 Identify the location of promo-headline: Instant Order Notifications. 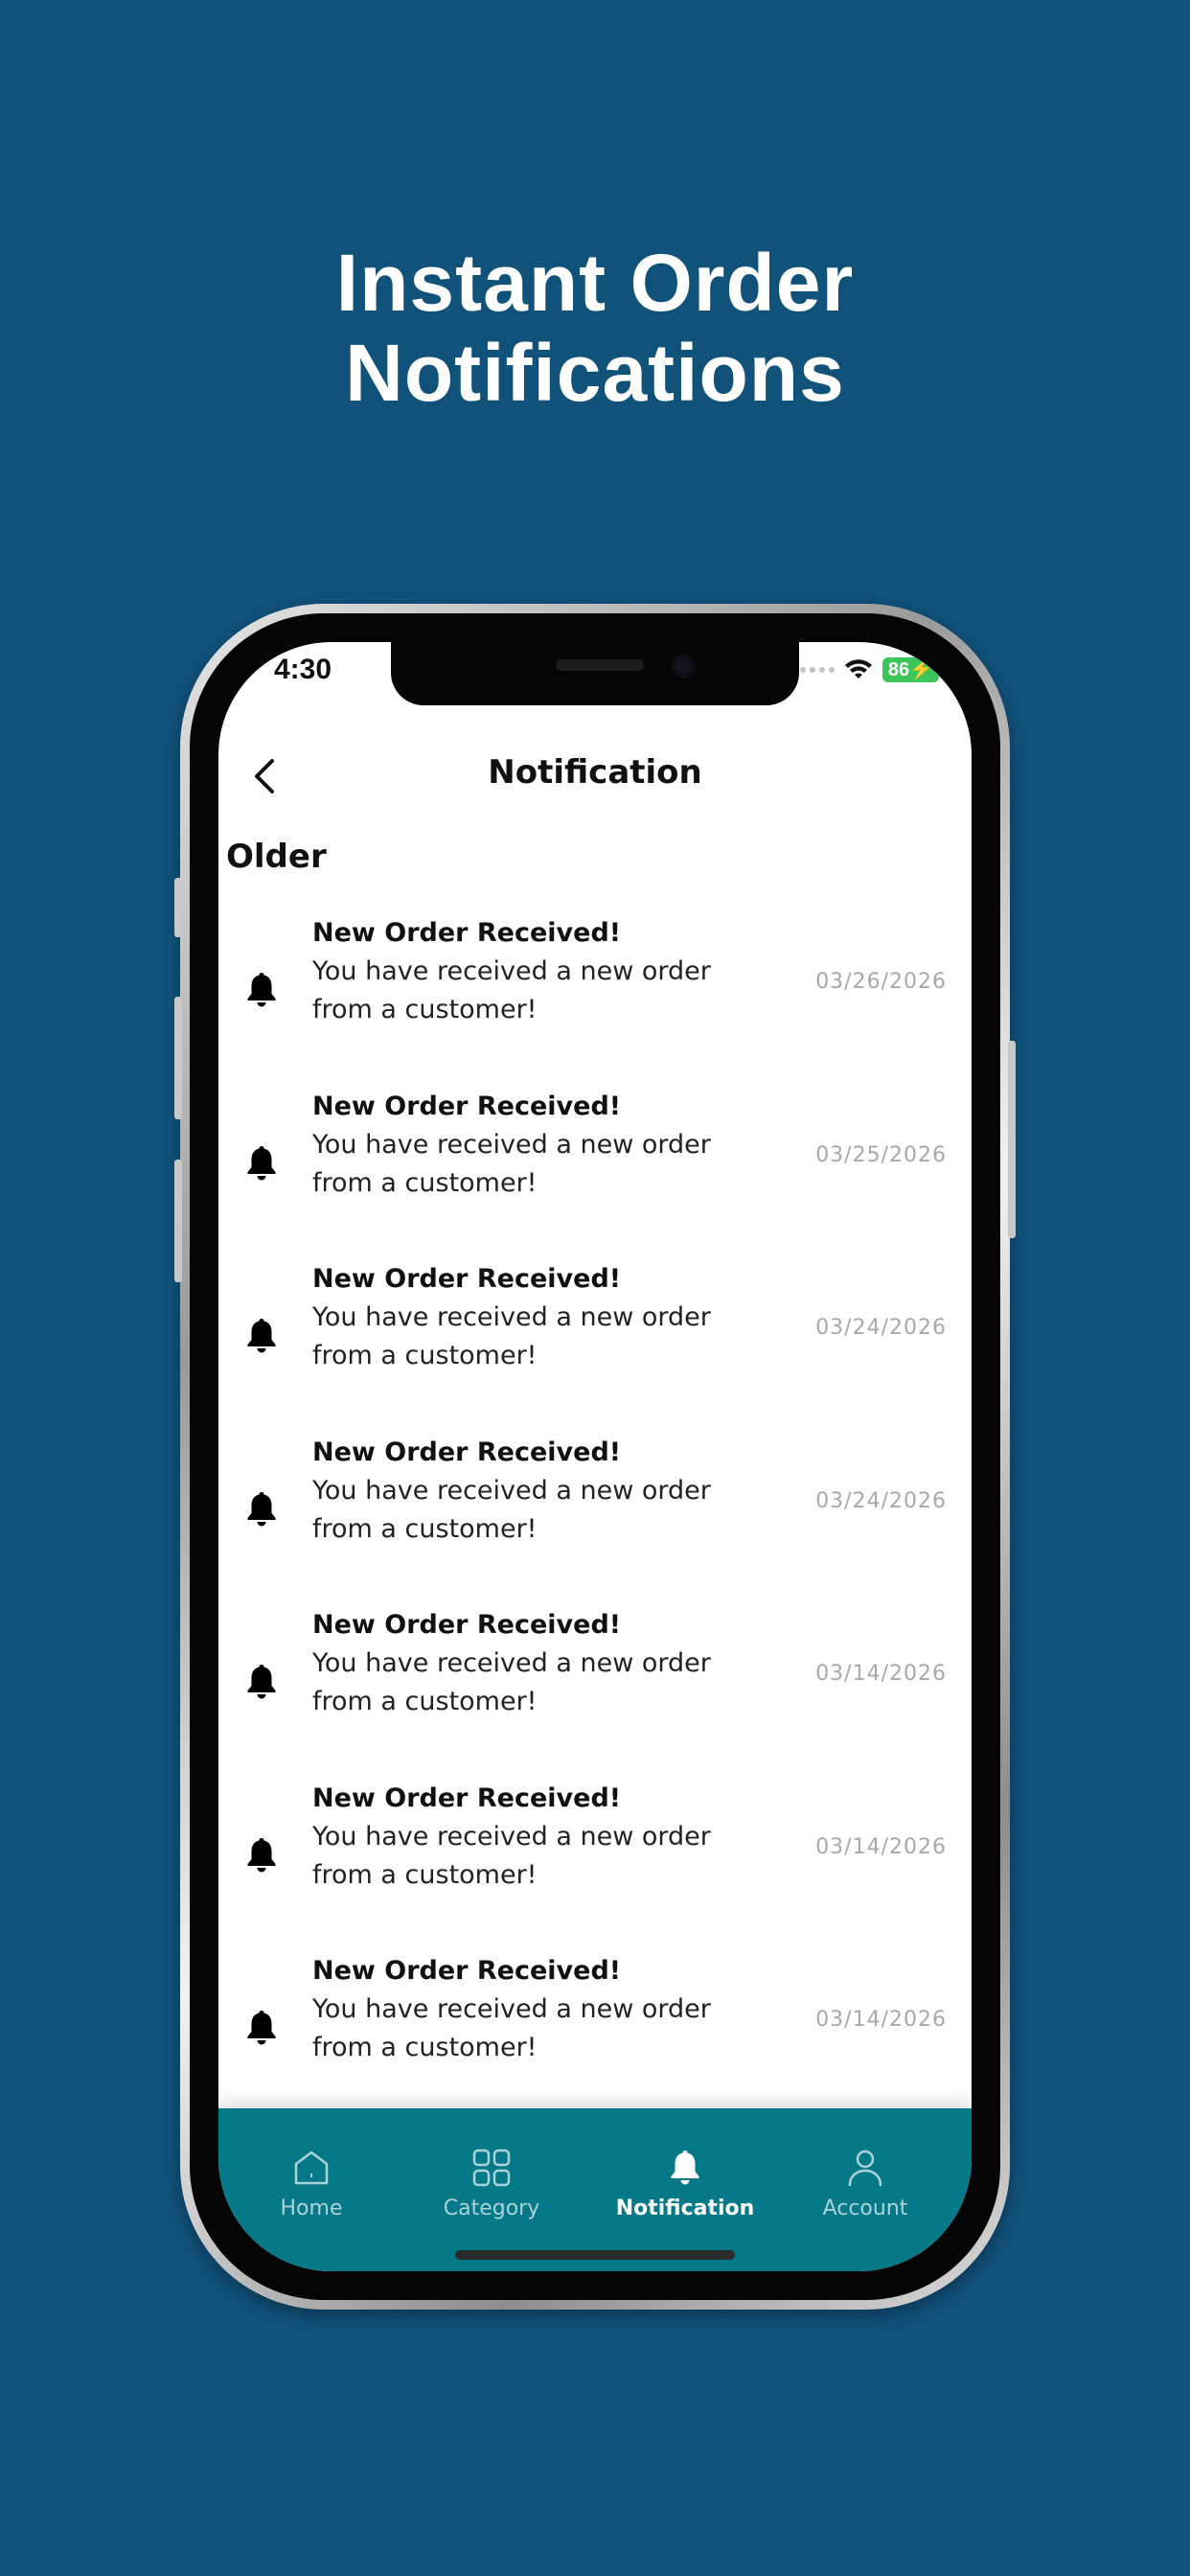
(595, 328).